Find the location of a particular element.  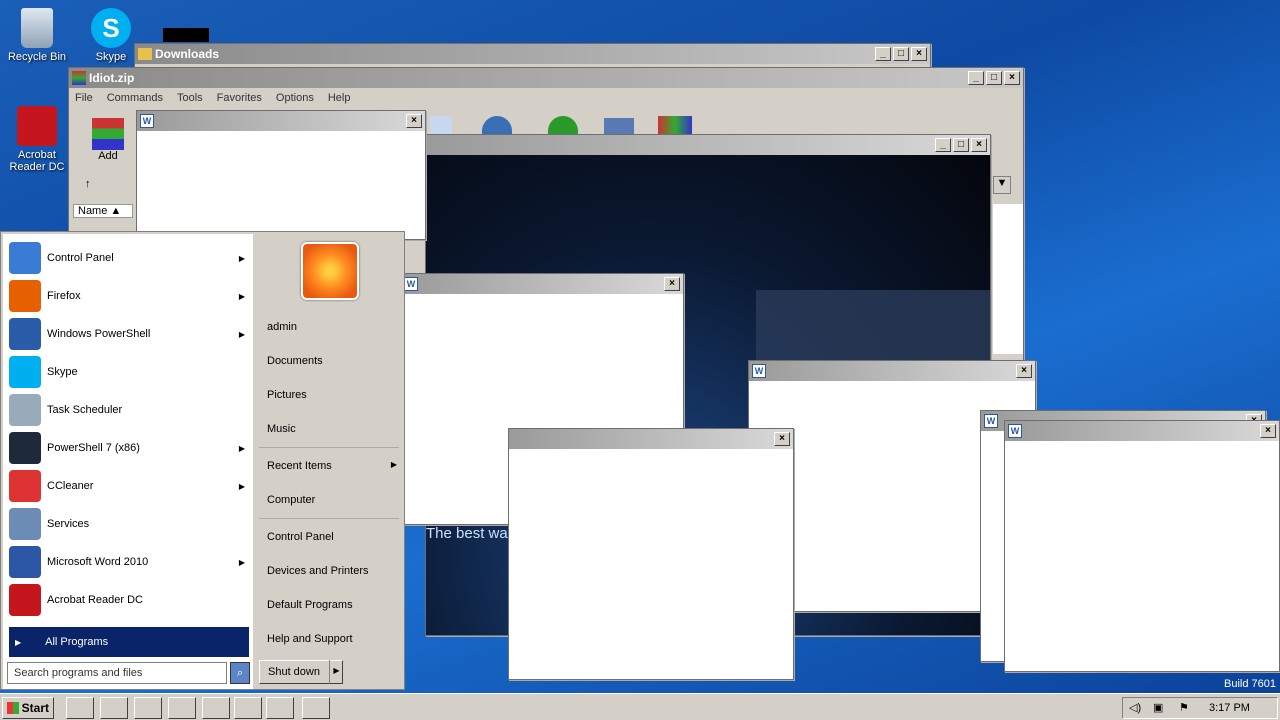

search-placeholder: Search programs and files is located at coordinates (78, 673).